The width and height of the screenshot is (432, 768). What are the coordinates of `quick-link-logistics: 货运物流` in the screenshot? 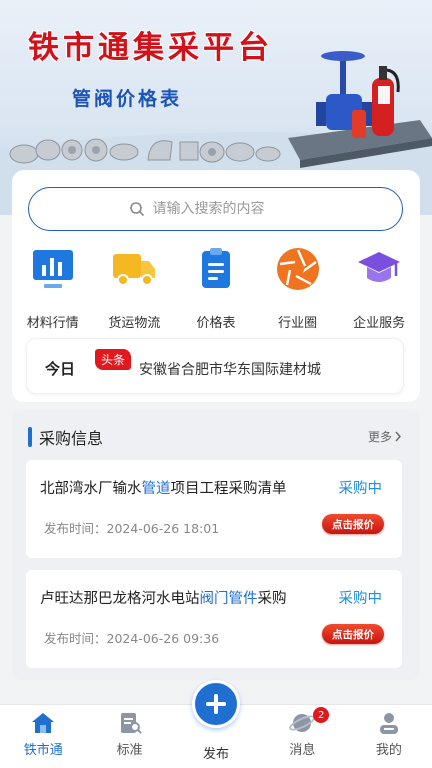 It's located at (135, 288).